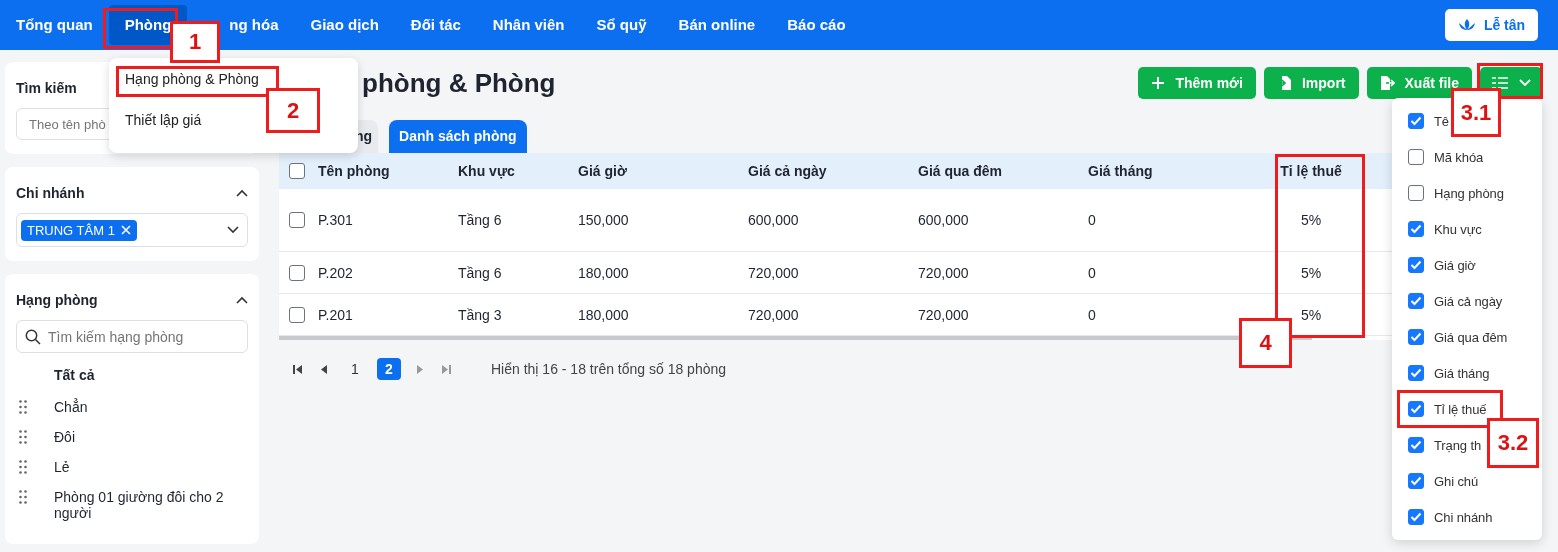 Image resolution: width=1558 pixels, height=552 pixels. I want to click on column-header: Giá qua đêm, so click(1003, 171).